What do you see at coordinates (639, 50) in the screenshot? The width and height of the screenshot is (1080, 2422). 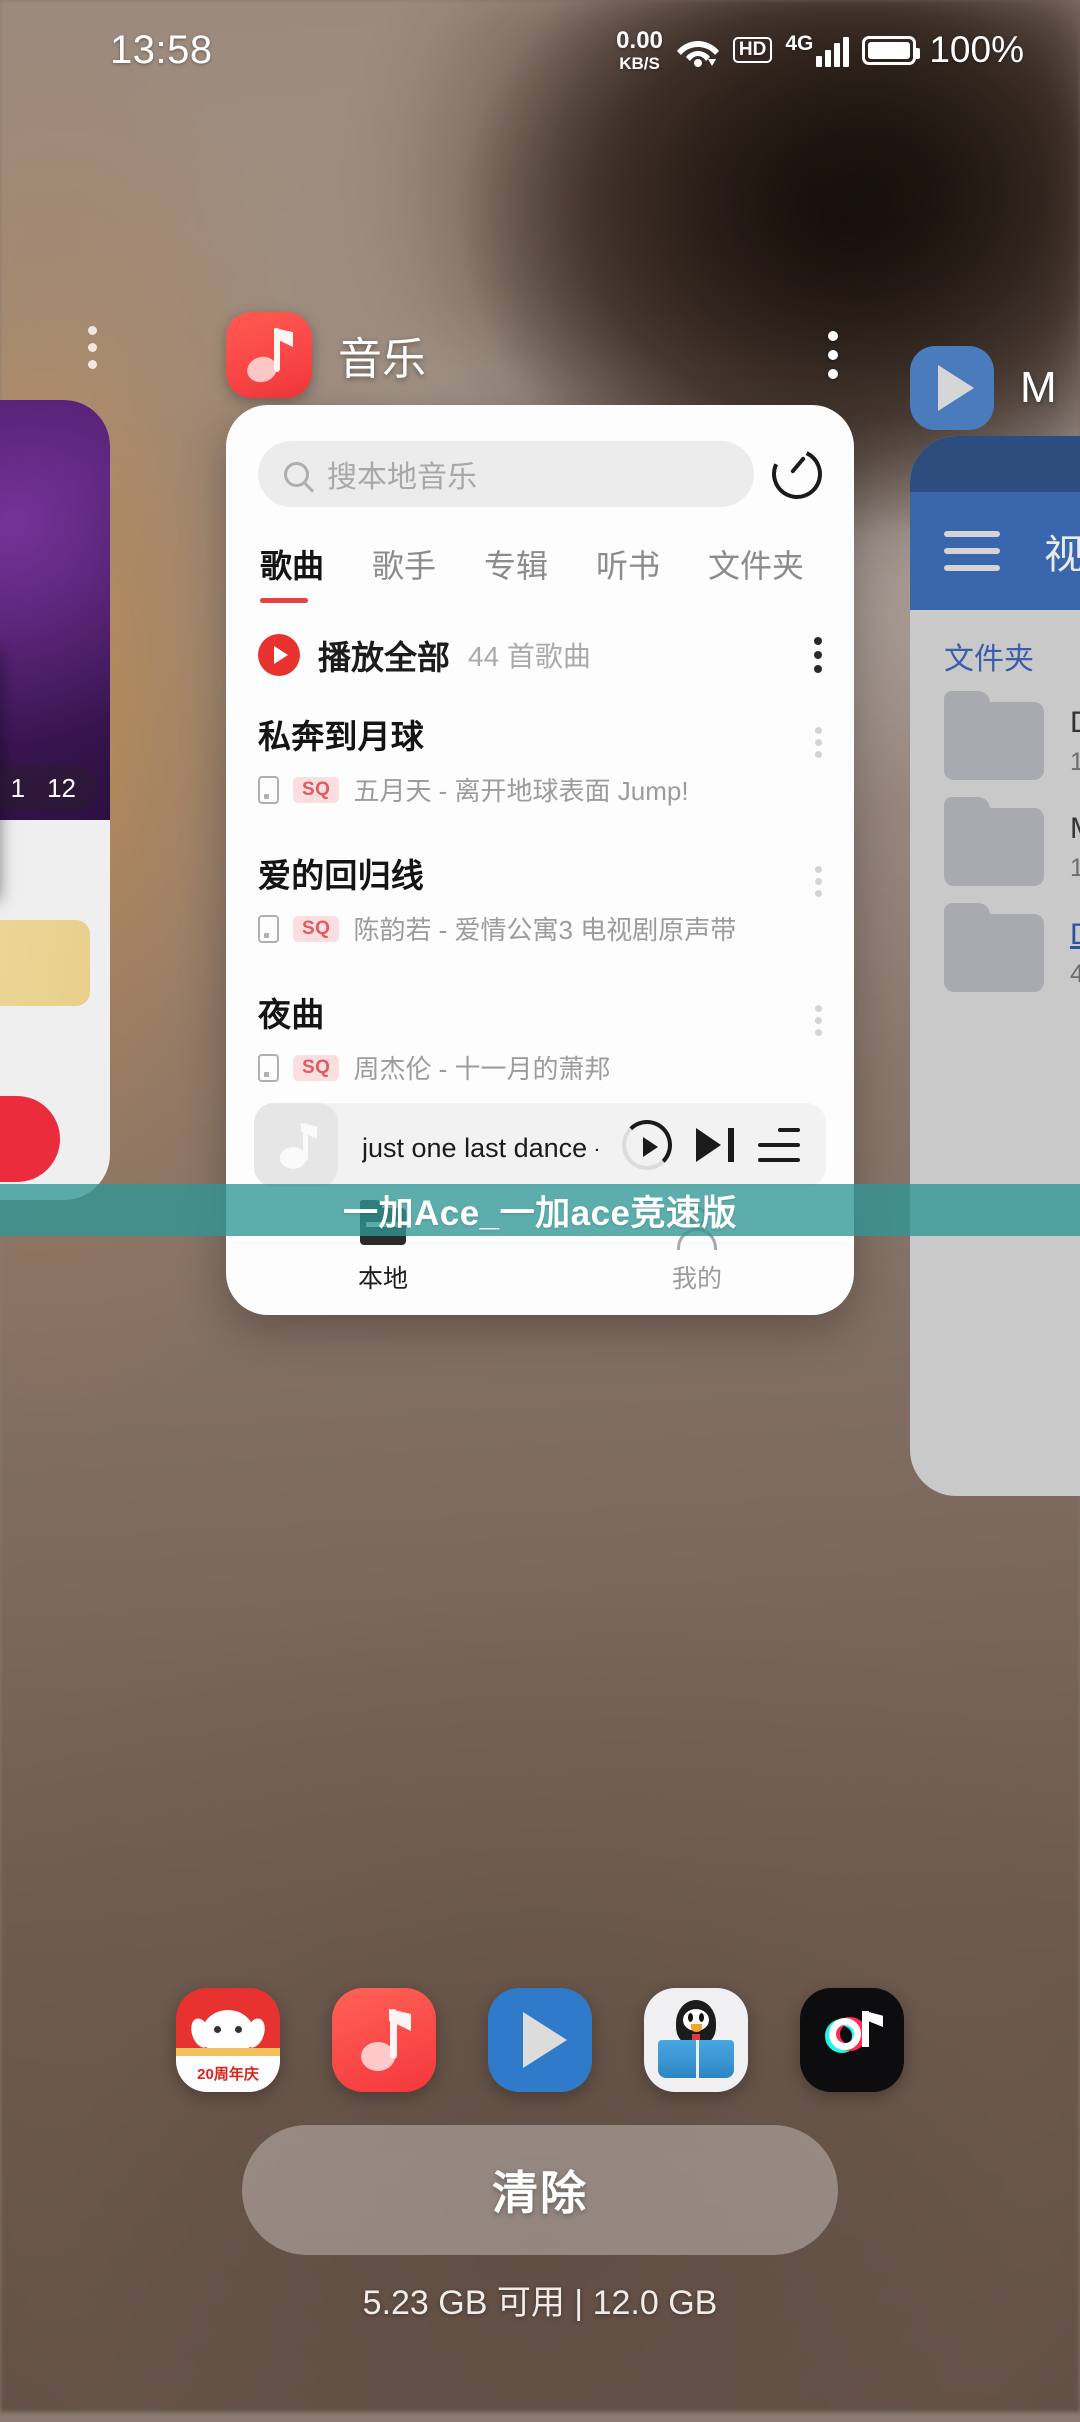 I see `network-speed-indicator: 0.00 KB/S` at bounding box center [639, 50].